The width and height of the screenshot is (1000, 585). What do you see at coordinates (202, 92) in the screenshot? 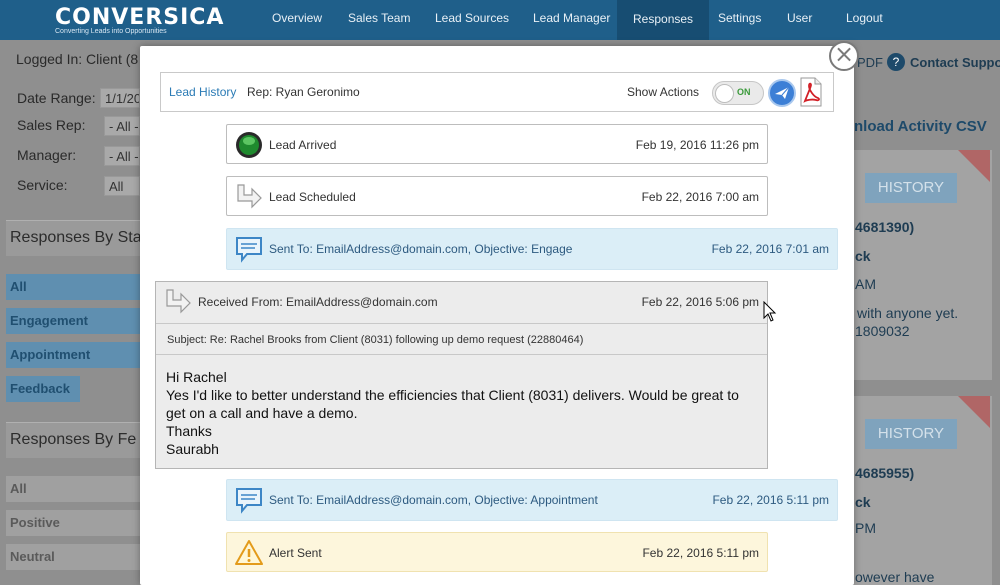
I see `lead-history-link: Lead History` at bounding box center [202, 92].